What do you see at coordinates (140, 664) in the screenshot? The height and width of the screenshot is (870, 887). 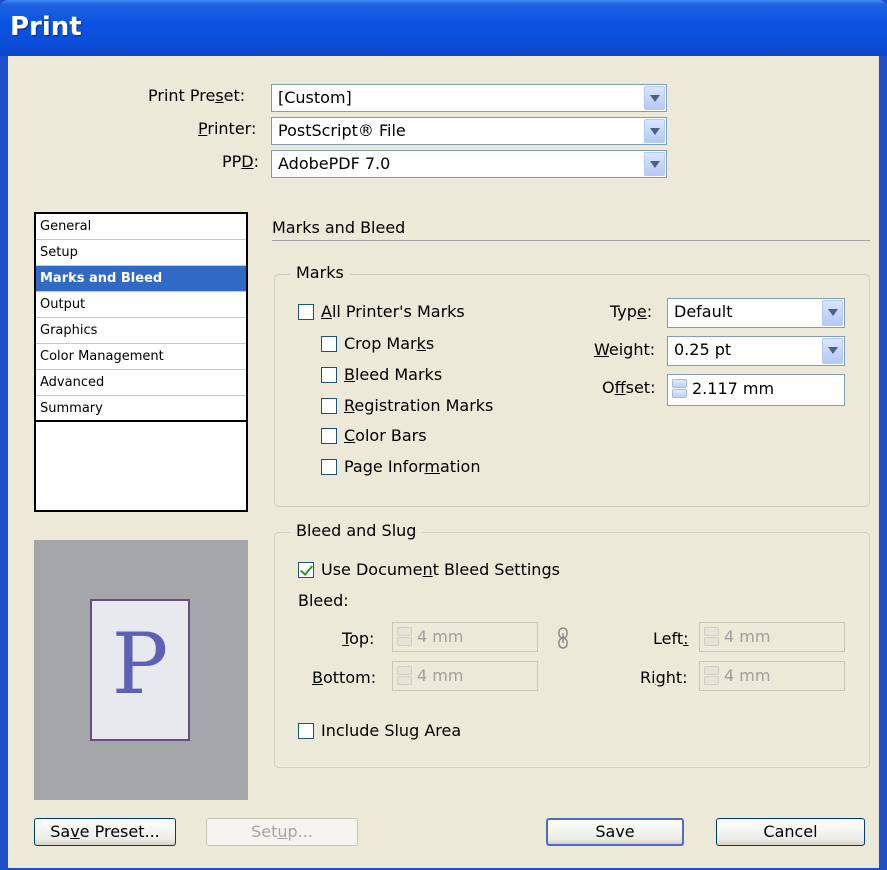 I see `preview-letter: P` at bounding box center [140, 664].